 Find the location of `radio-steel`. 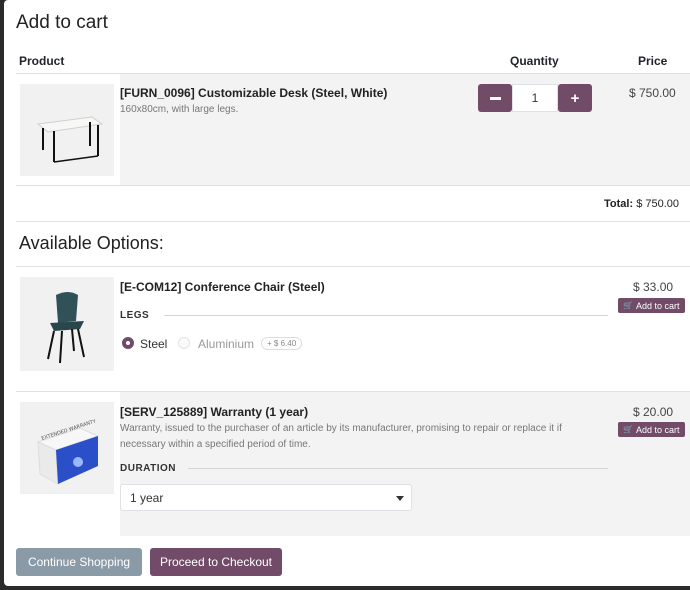

radio-steel is located at coordinates (128, 343).